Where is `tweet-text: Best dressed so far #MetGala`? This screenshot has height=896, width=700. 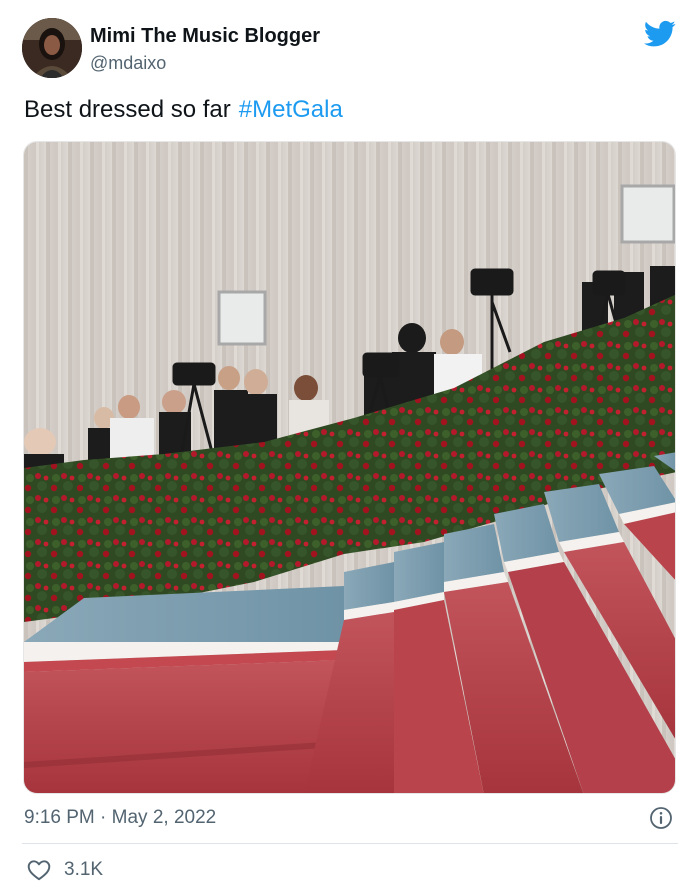
tweet-text: Best dressed so far #MetGala is located at coordinates (183, 110).